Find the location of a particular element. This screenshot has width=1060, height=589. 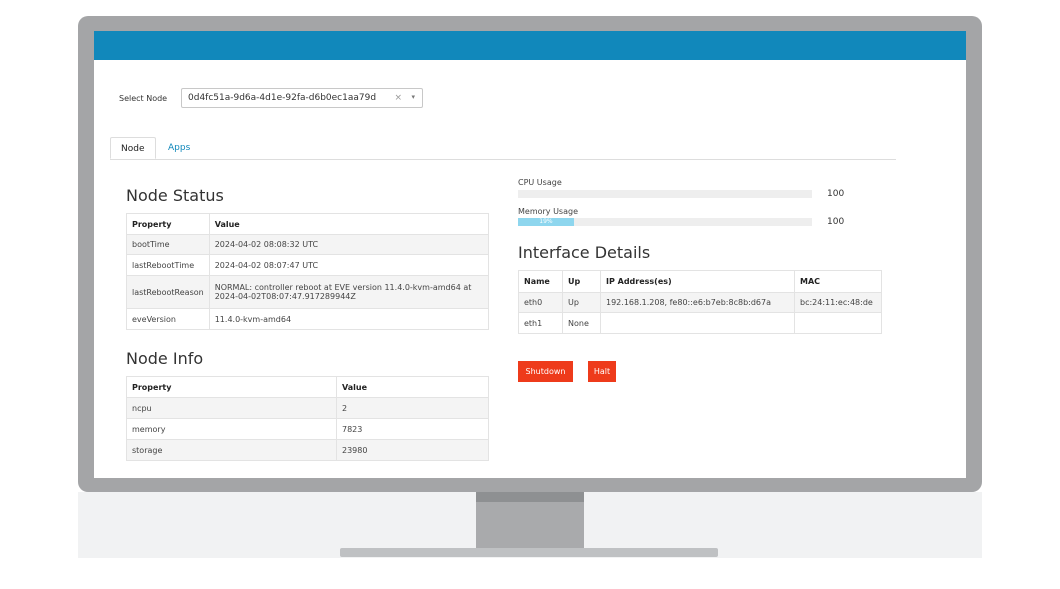

name-cell: eth1 is located at coordinates (540, 323).